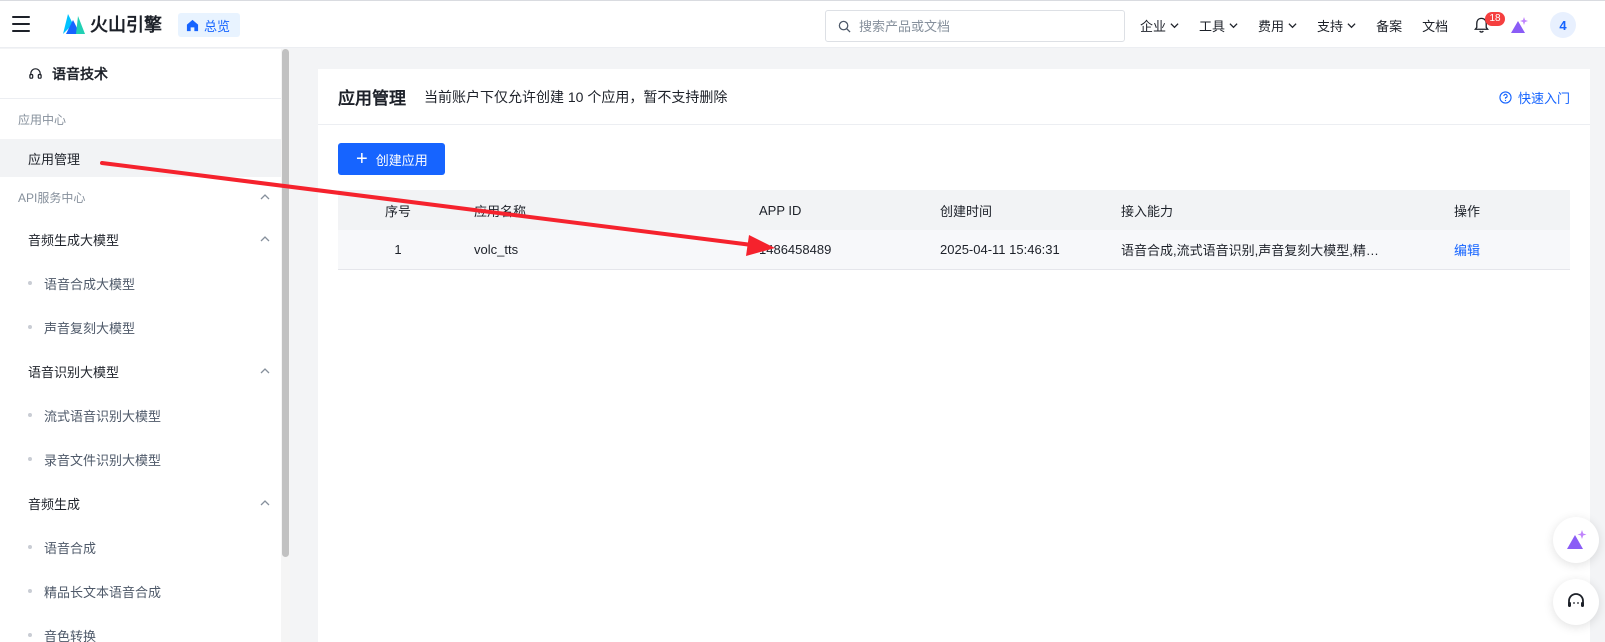 This screenshot has width=1605, height=642. What do you see at coordinates (145, 459) in the screenshot?
I see `sidebar-item-file-asr: 录音文件识别大模型` at bounding box center [145, 459].